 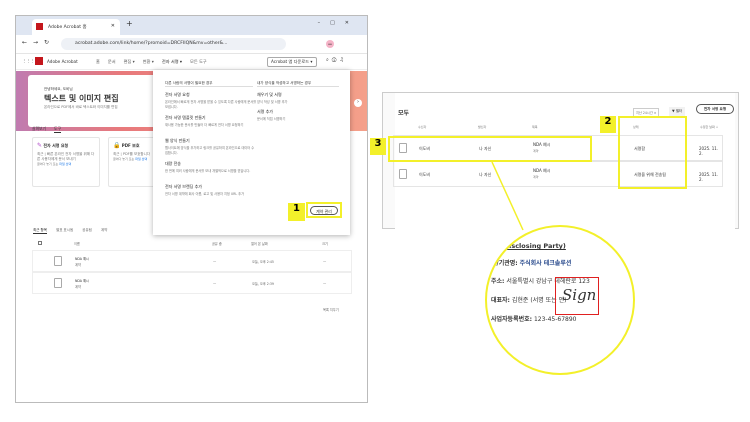 I want to click on company-label: 사/기관명:, so click(x=504, y=263).